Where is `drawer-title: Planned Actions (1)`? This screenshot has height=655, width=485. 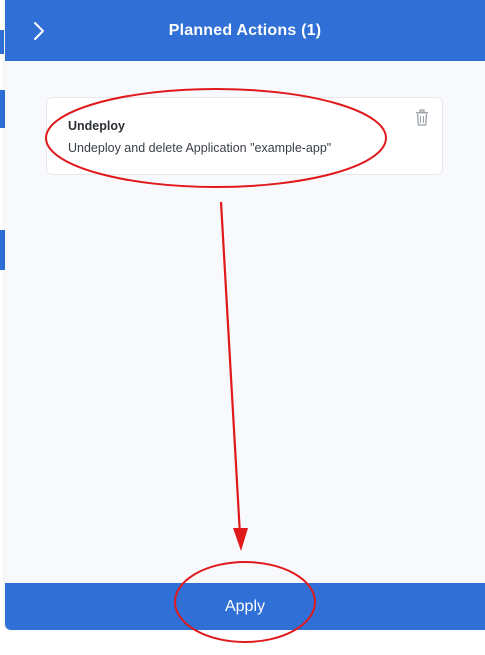
drawer-title: Planned Actions (1) is located at coordinates (245, 30).